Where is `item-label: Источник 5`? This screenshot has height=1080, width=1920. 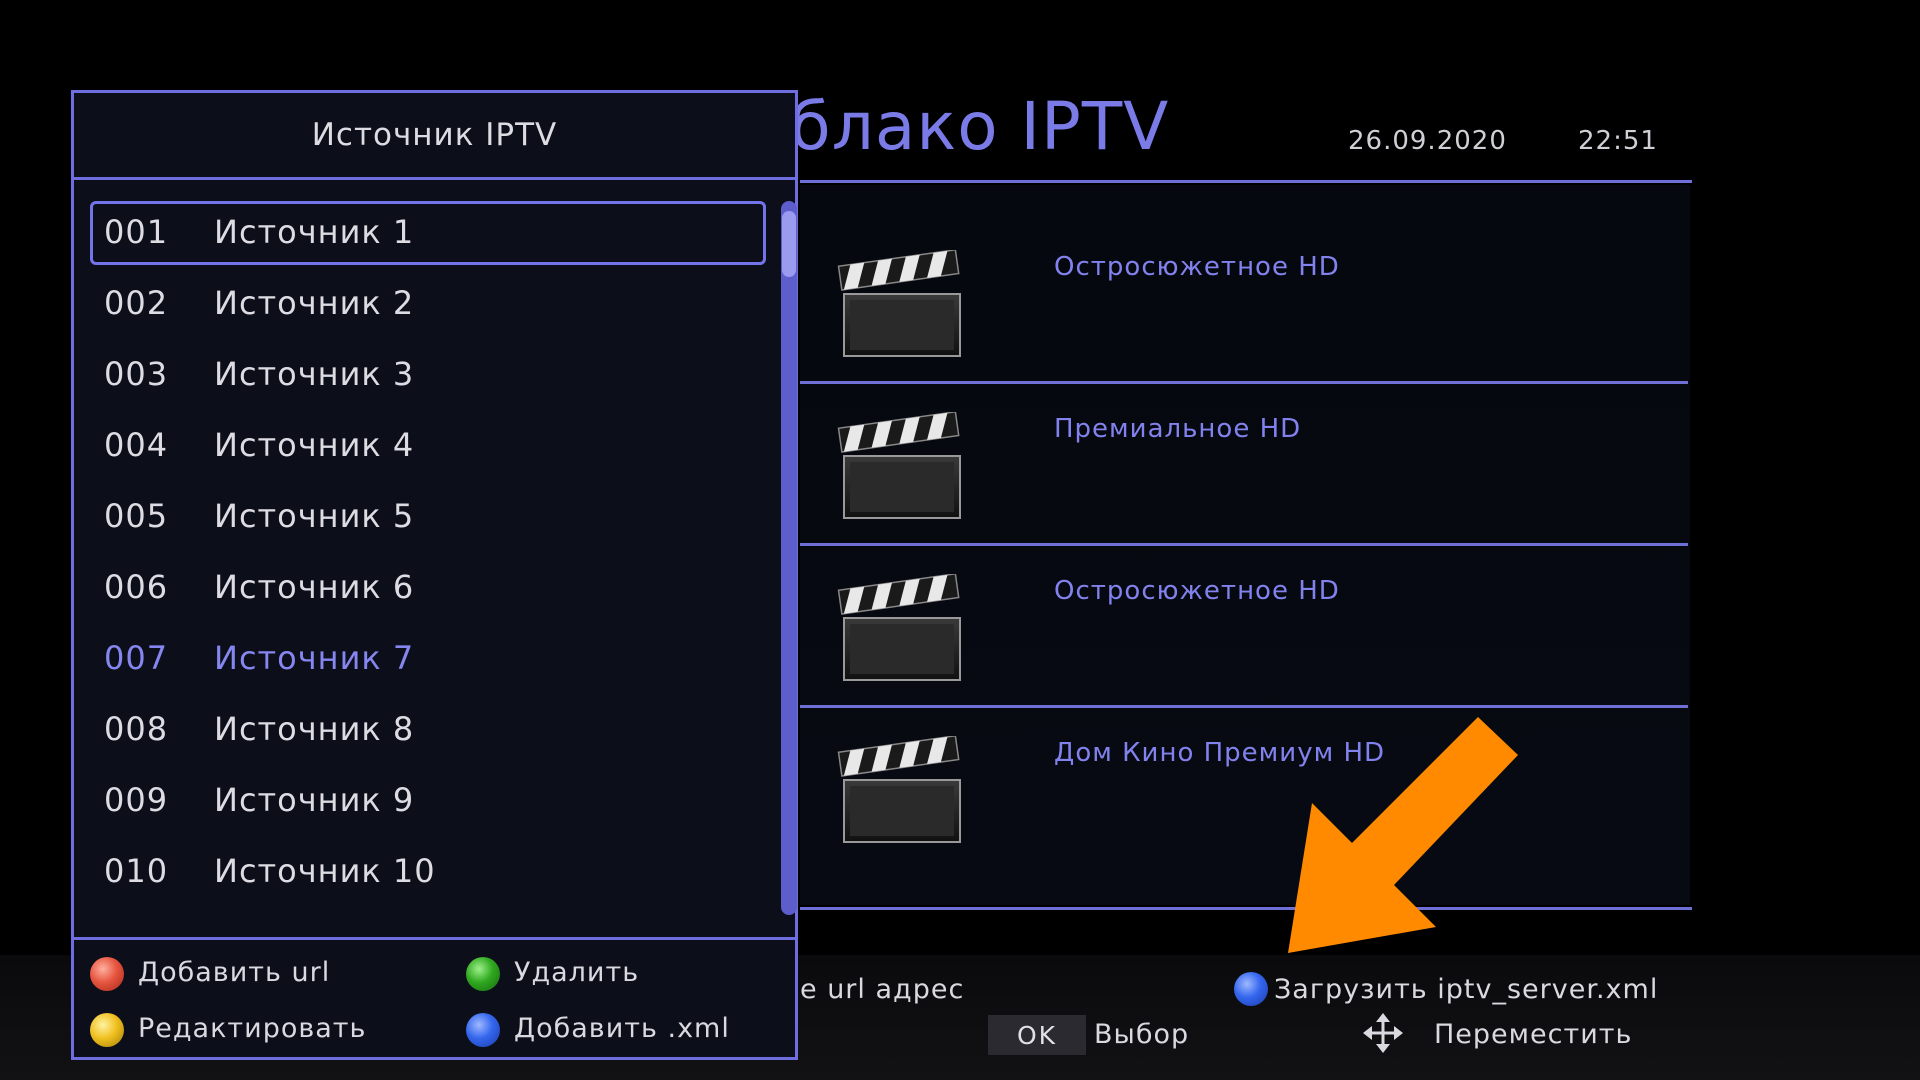
item-label: Источник 5 is located at coordinates (314, 516).